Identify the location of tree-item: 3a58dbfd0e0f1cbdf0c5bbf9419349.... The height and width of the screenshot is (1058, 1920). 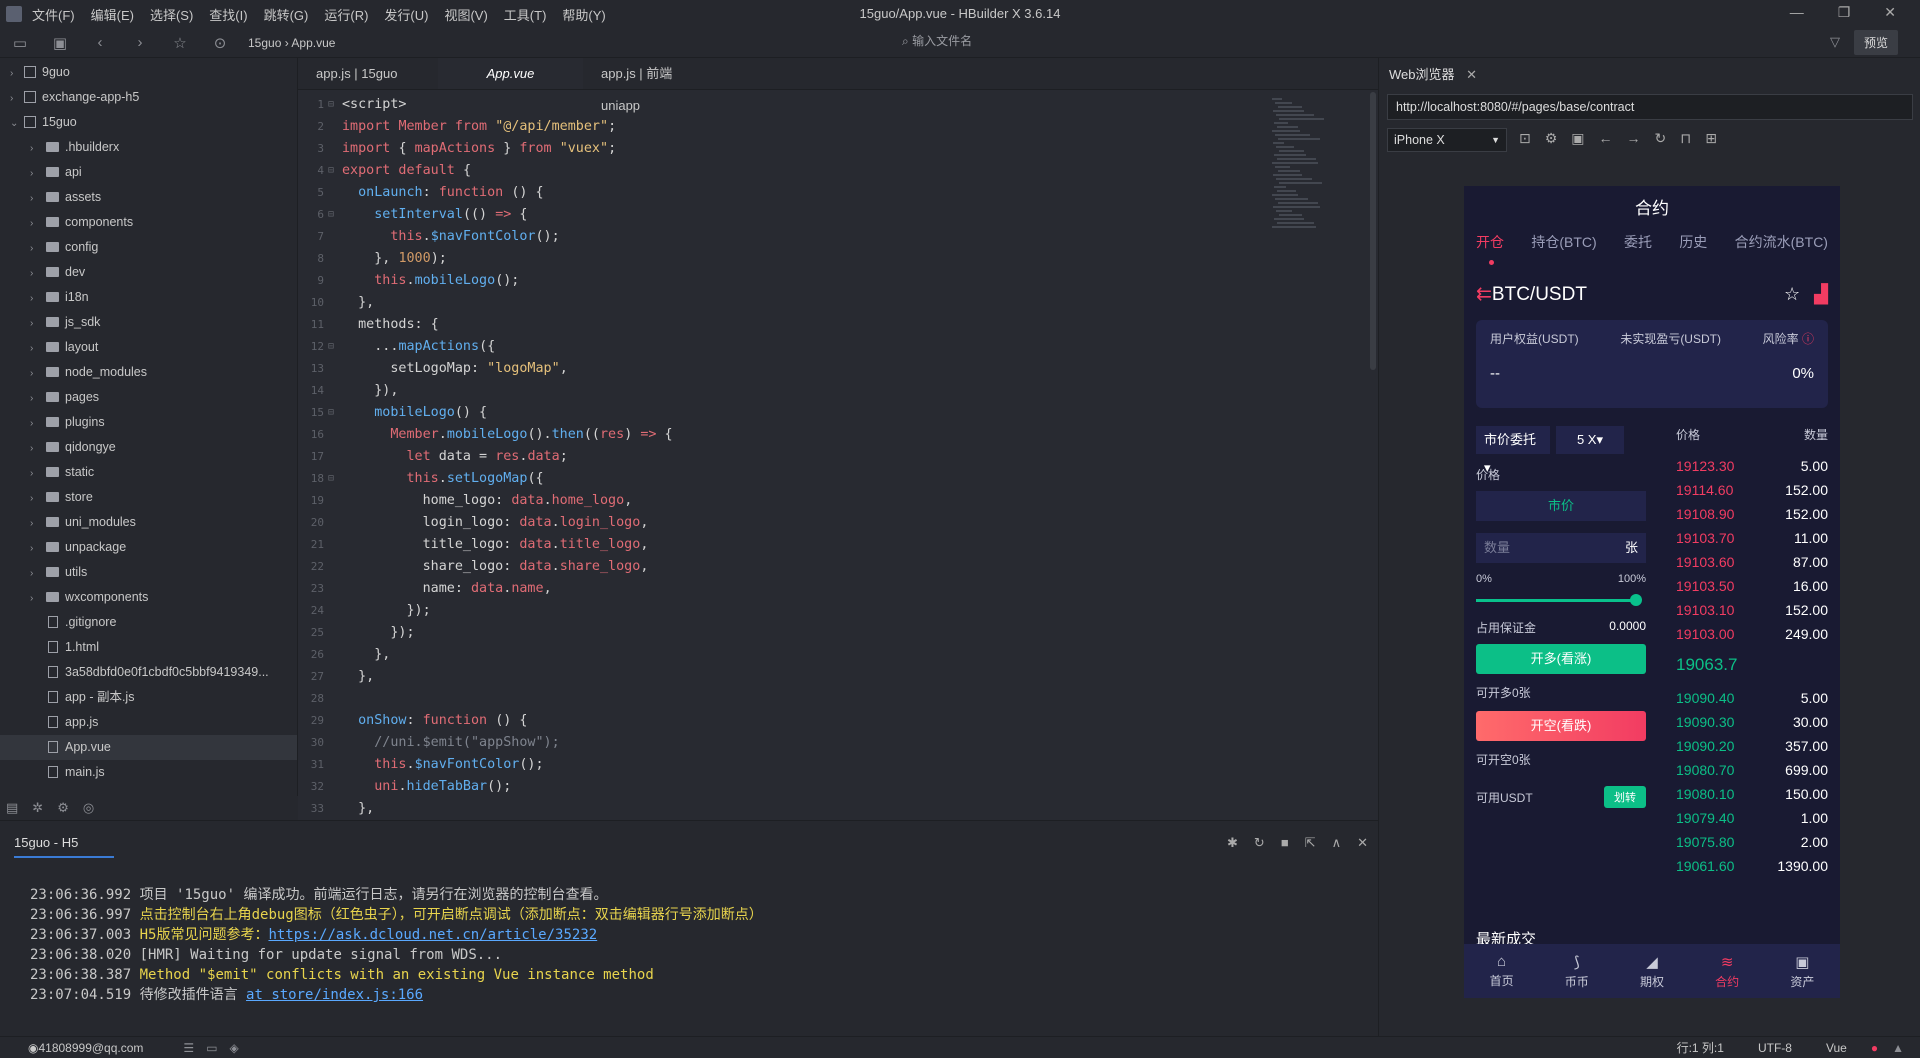
(148, 672).